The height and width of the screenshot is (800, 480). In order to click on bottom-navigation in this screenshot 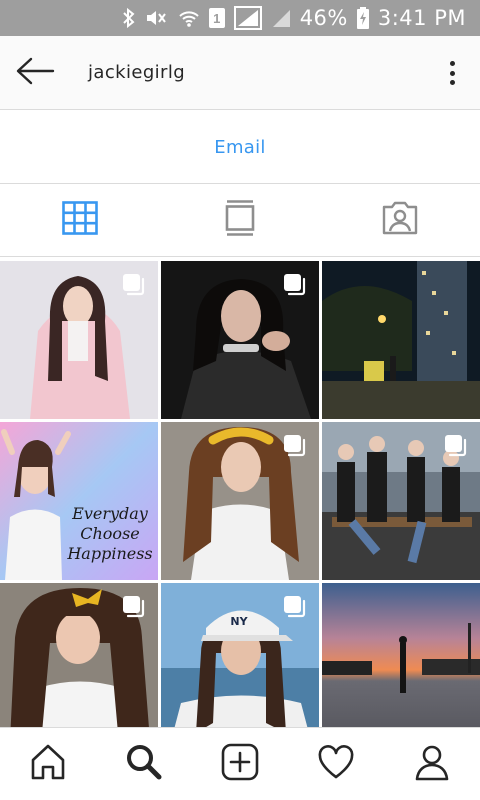, I will do `click(240, 763)`.